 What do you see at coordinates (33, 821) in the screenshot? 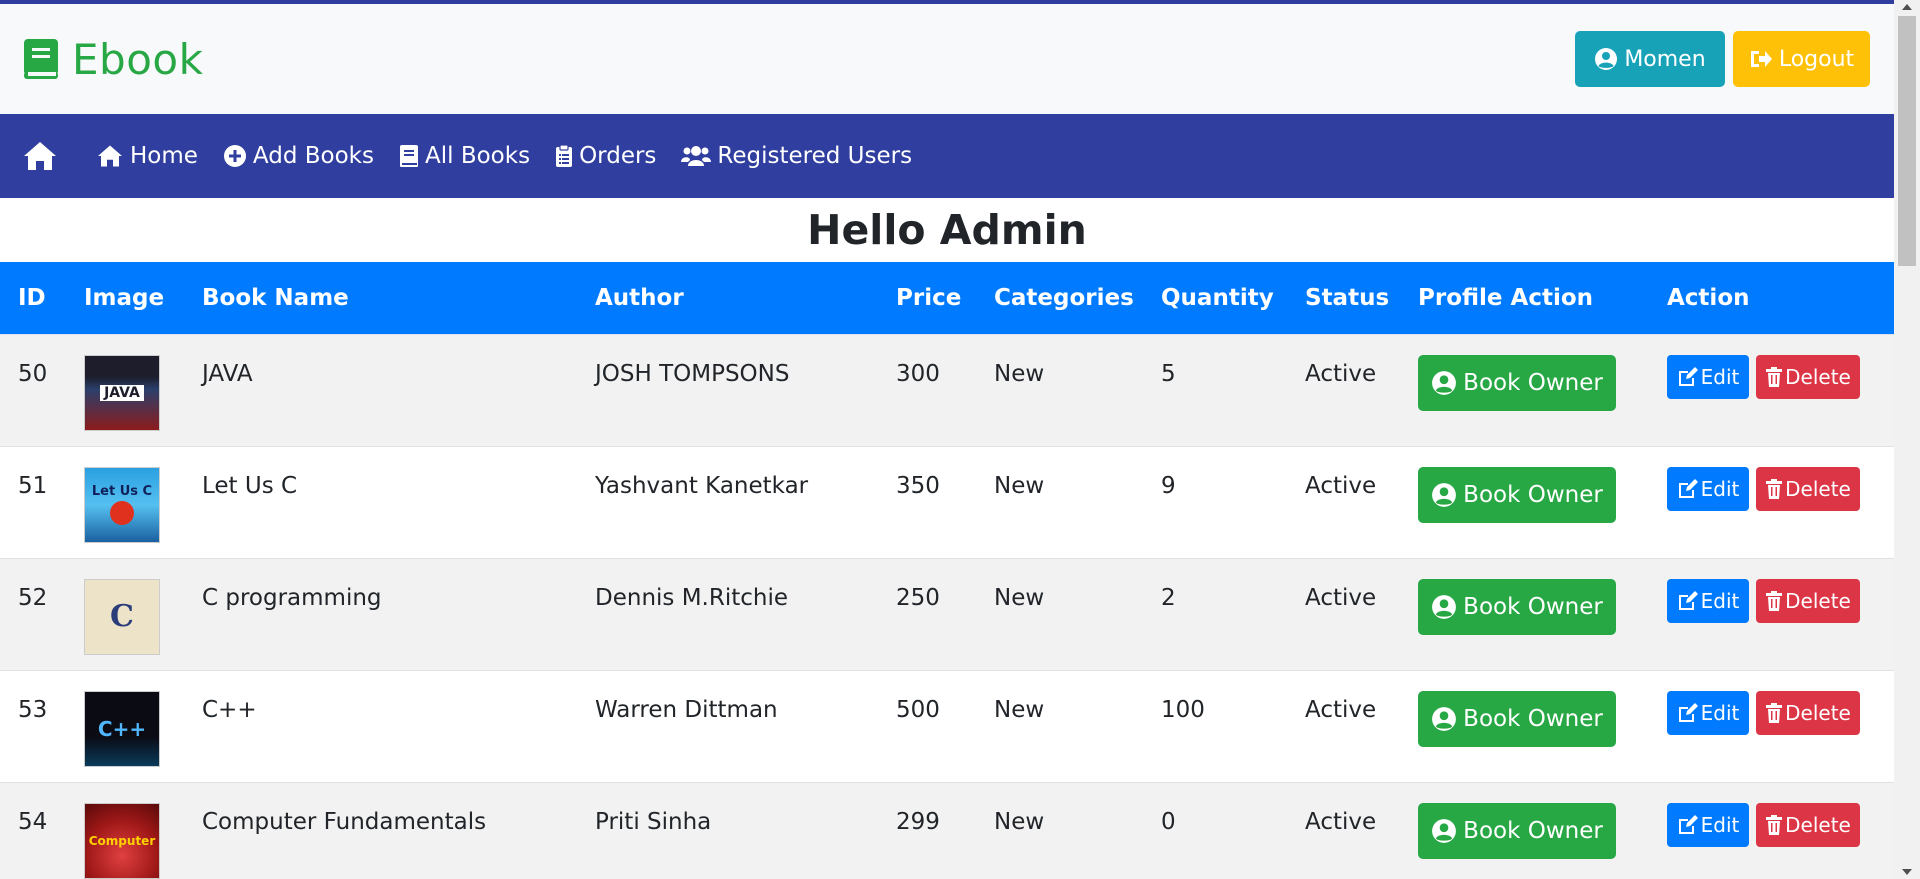
I see `book-id: 54` at bounding box center [33, 821].